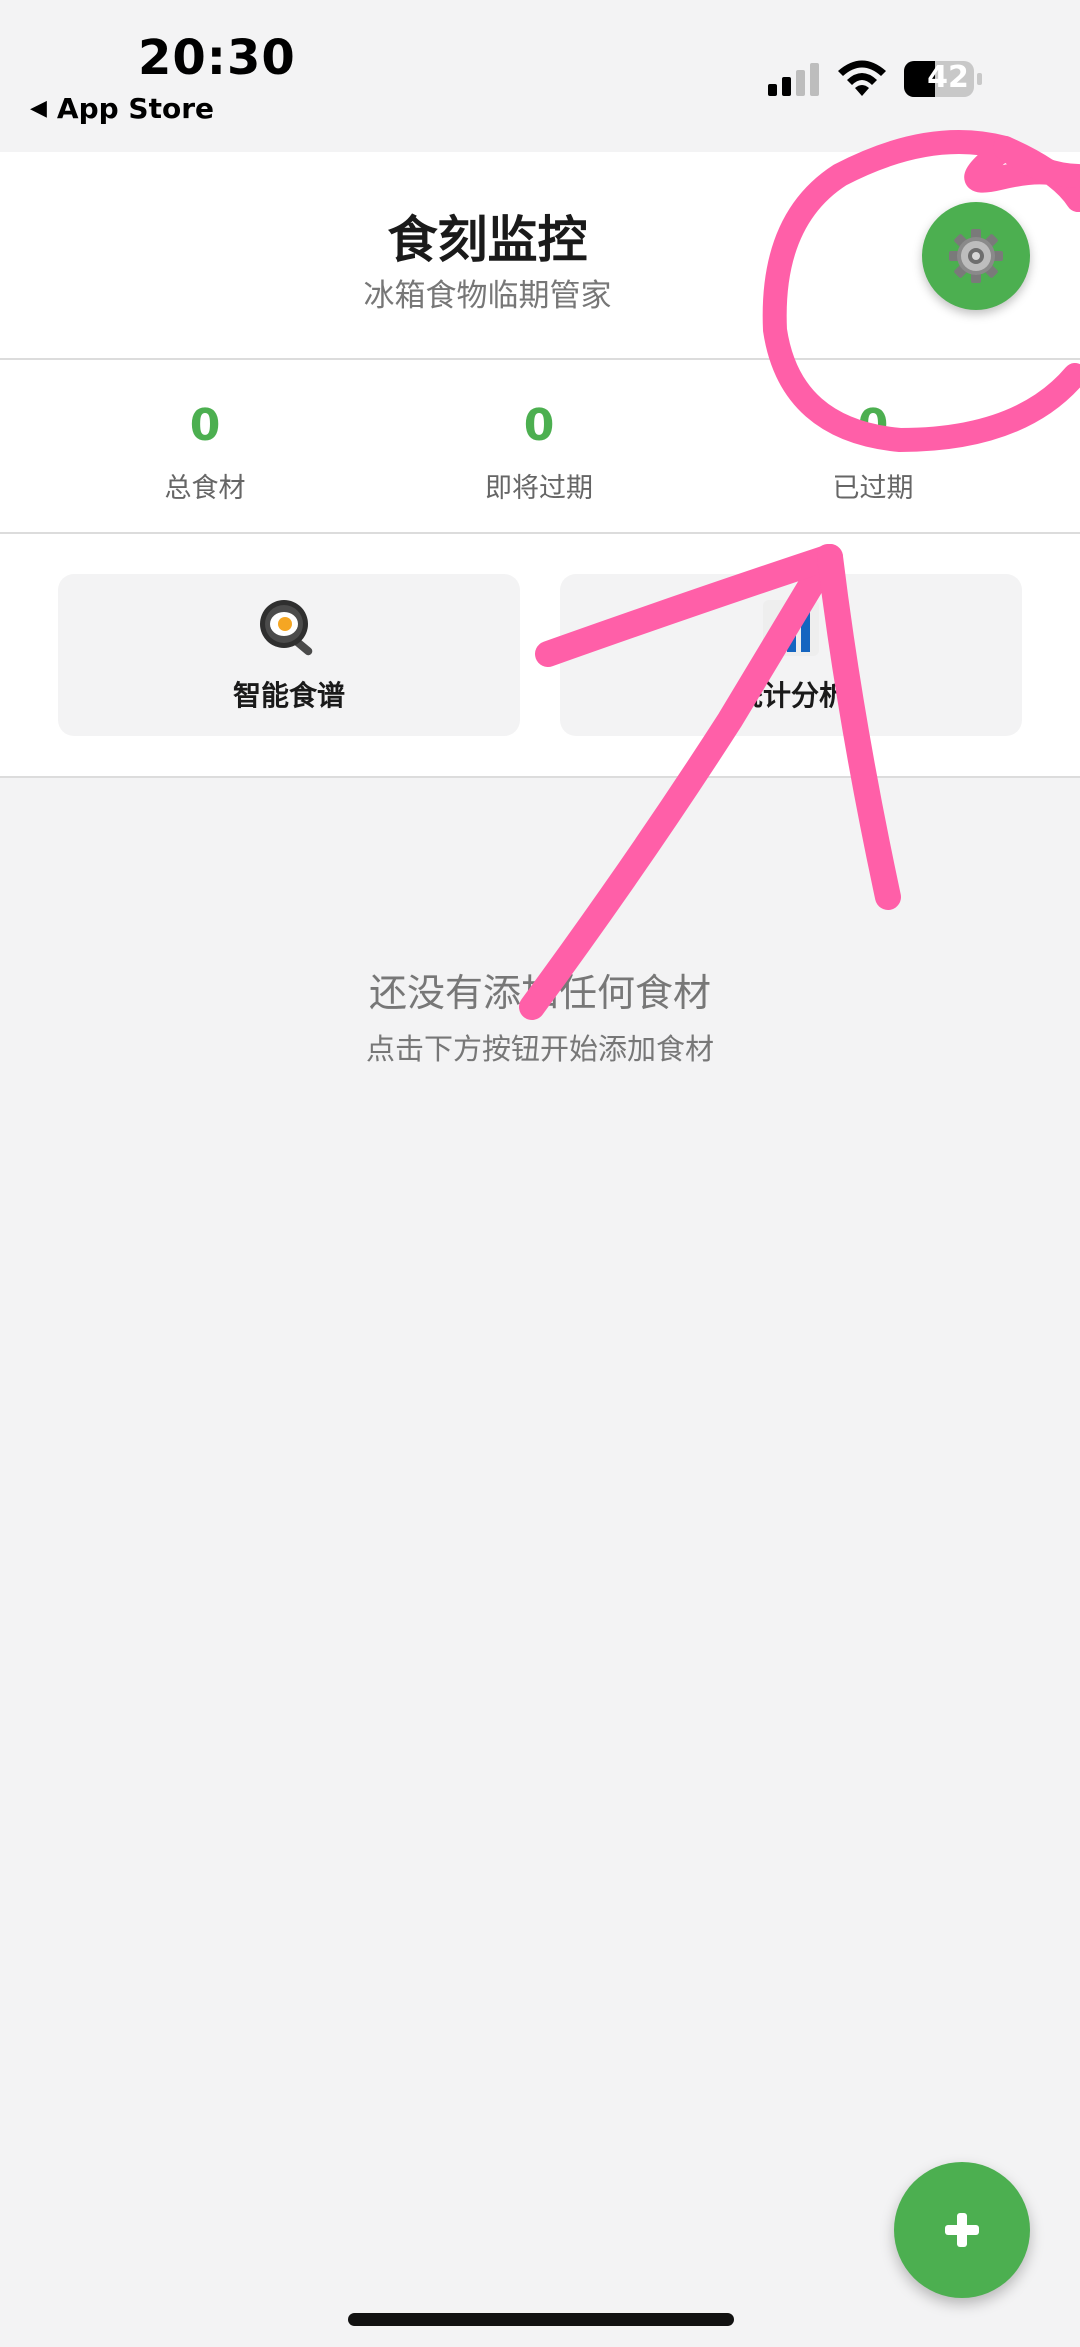  What do you see at coordinates (205, 488) in the screenshot?
I see `stat-total-label: 总食材` at bounding box center [205, 488].